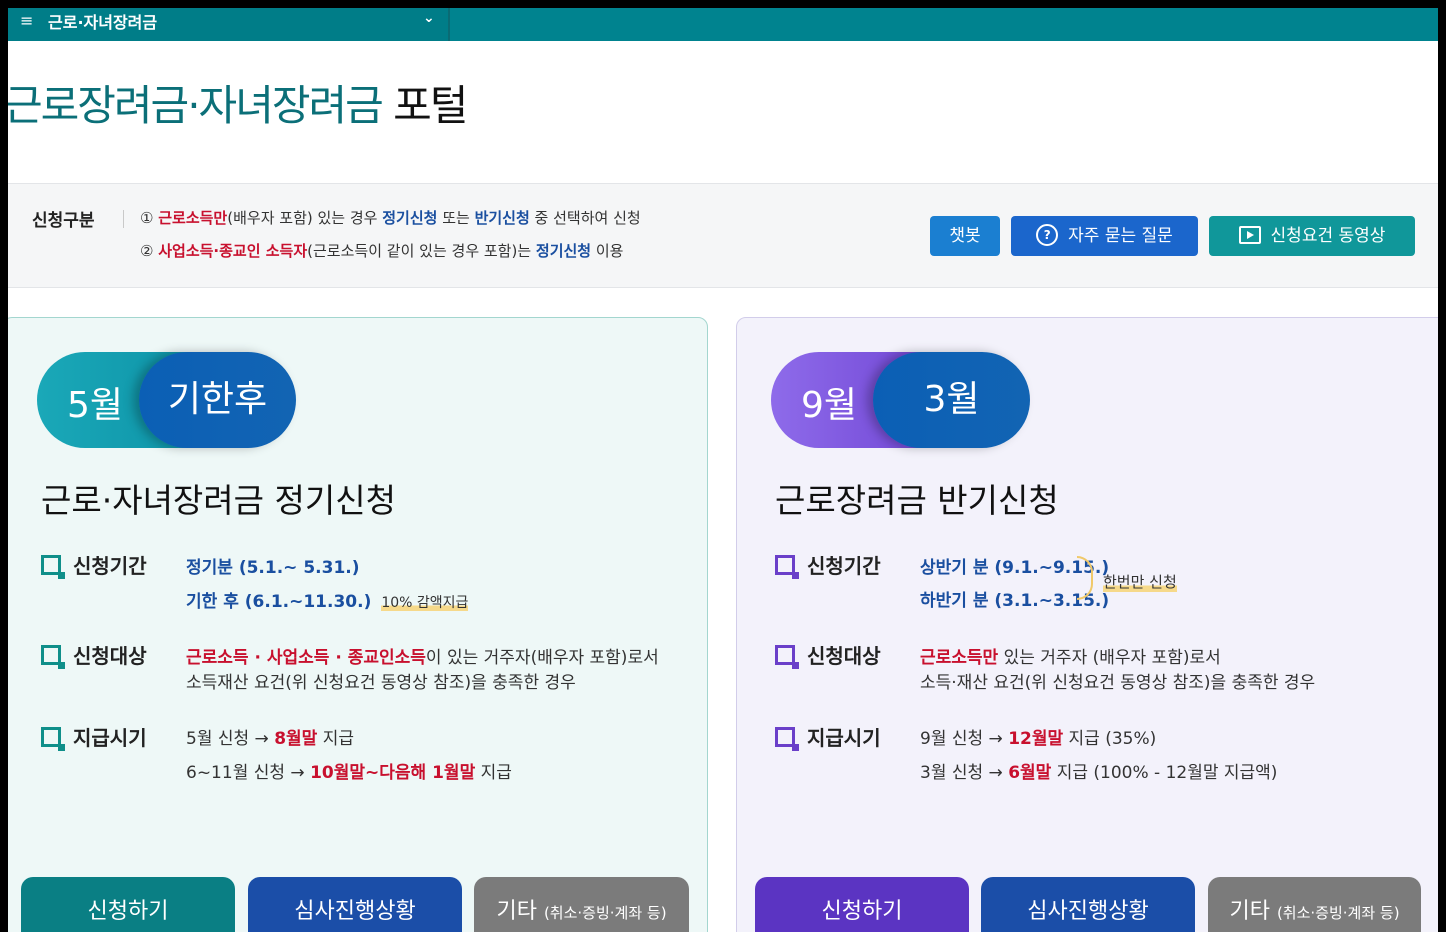 The height and width of the screenshot is (932, 1446). I want to click on chevron-down-icon: ⌄, so click(429, 18).